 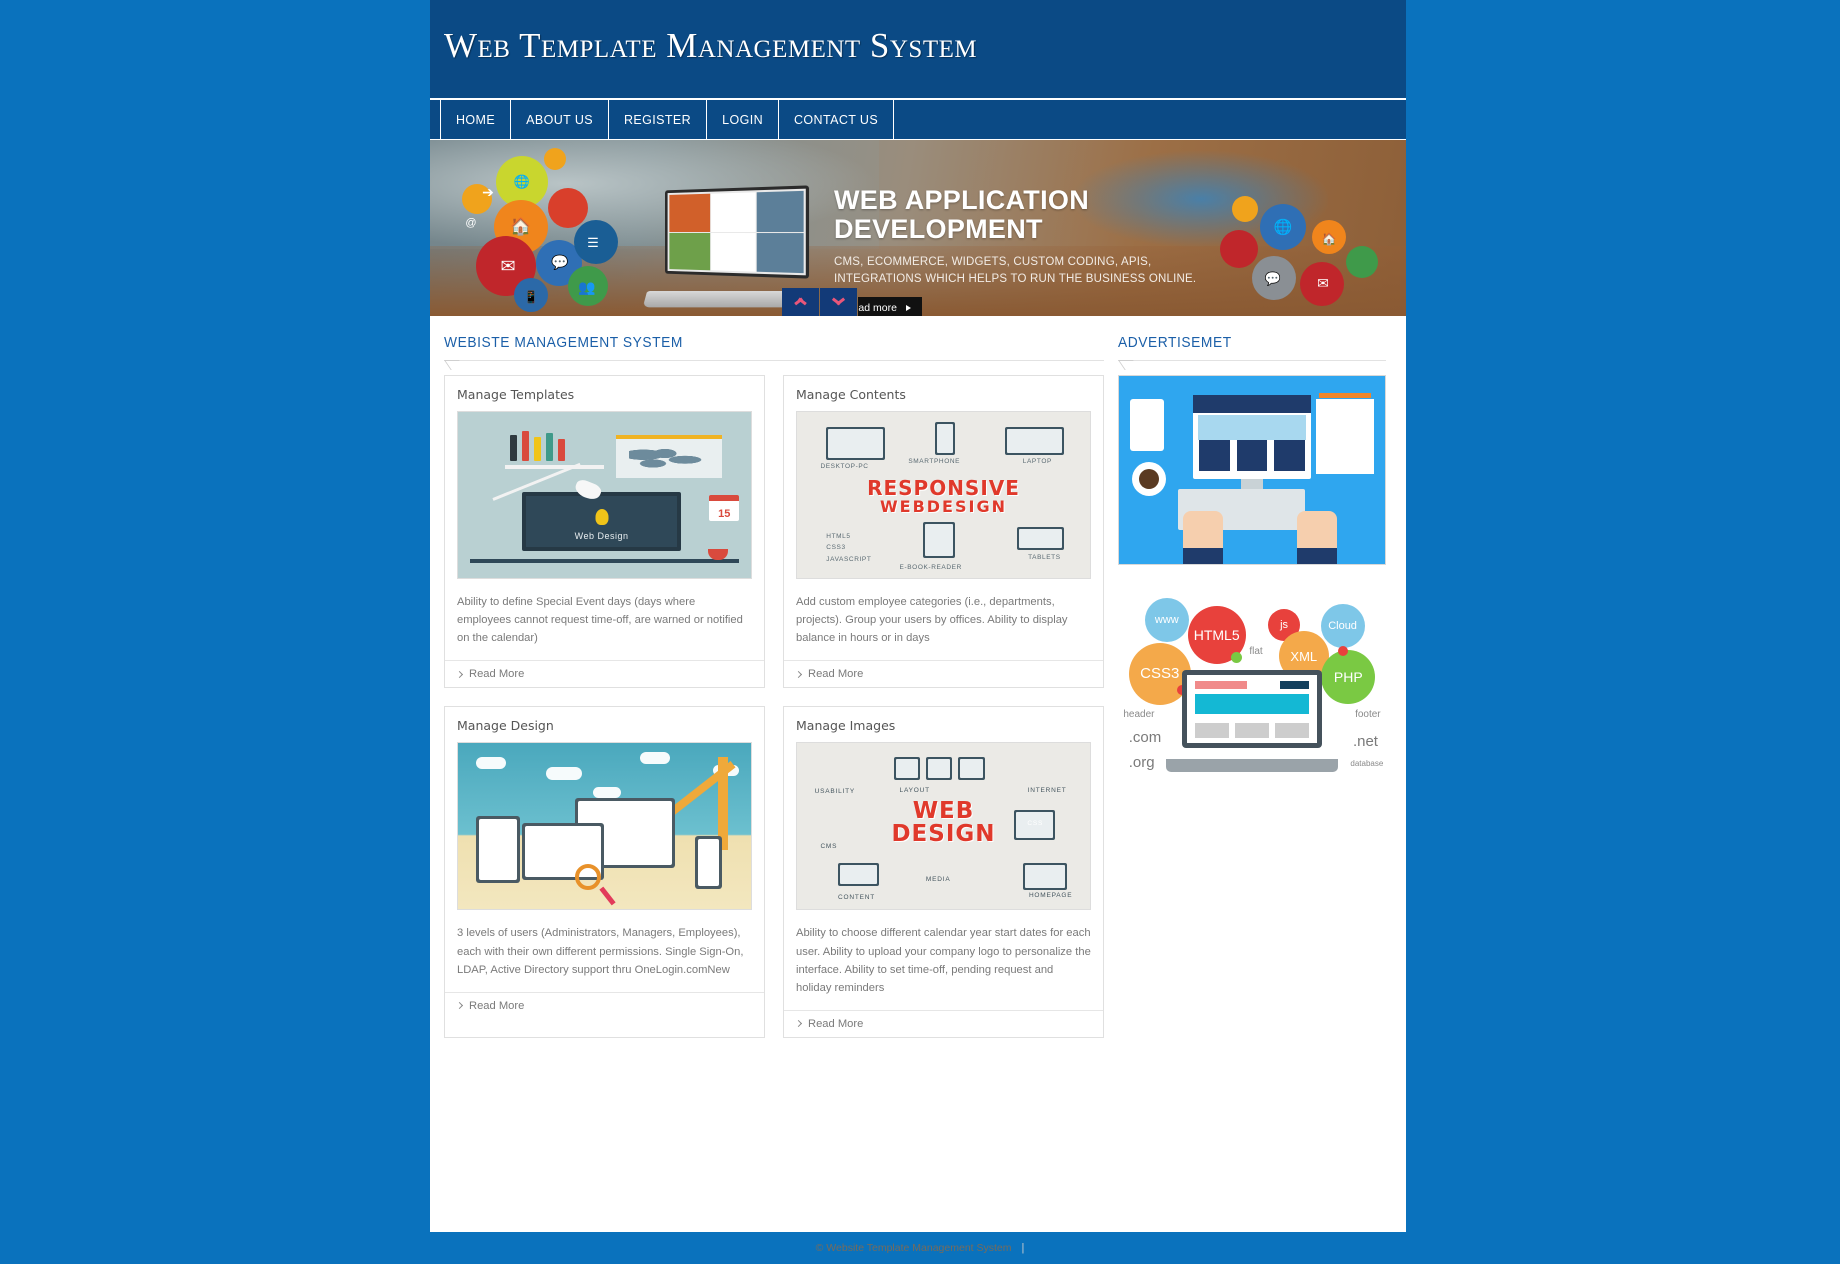 I want to click on ad-monitor-column, so click(x=1252, y=455).